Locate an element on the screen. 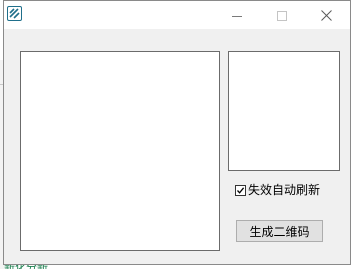 The image size is (353, 269). close-button is located at coordinates (326, 15).